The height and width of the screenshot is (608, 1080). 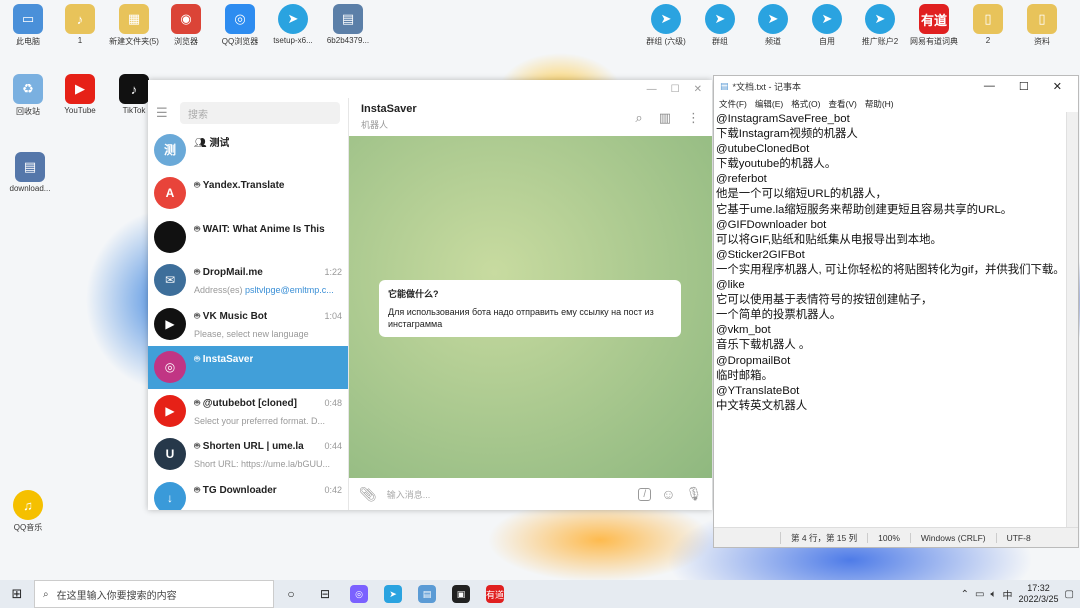 I want to click on desktop-icon-youtube: ▶ YouTube, so click(x=80, y=94).